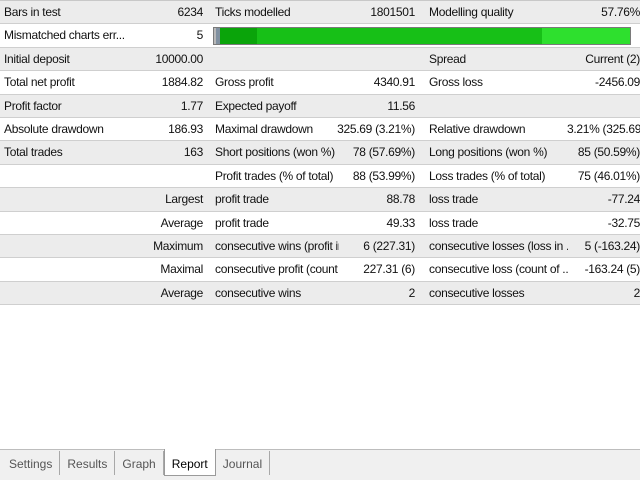  Describe the element at coordinates (37, 58) in the screenshot. I see `initial-deposit-label: Initial deposit` at that location.